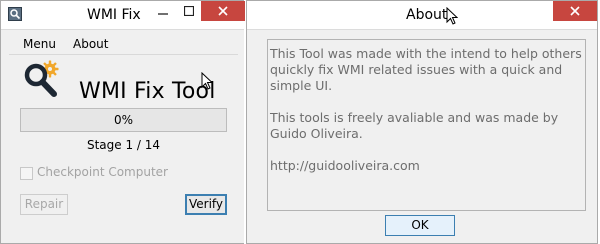  I want to click on minimize-button, so click(163, 11).